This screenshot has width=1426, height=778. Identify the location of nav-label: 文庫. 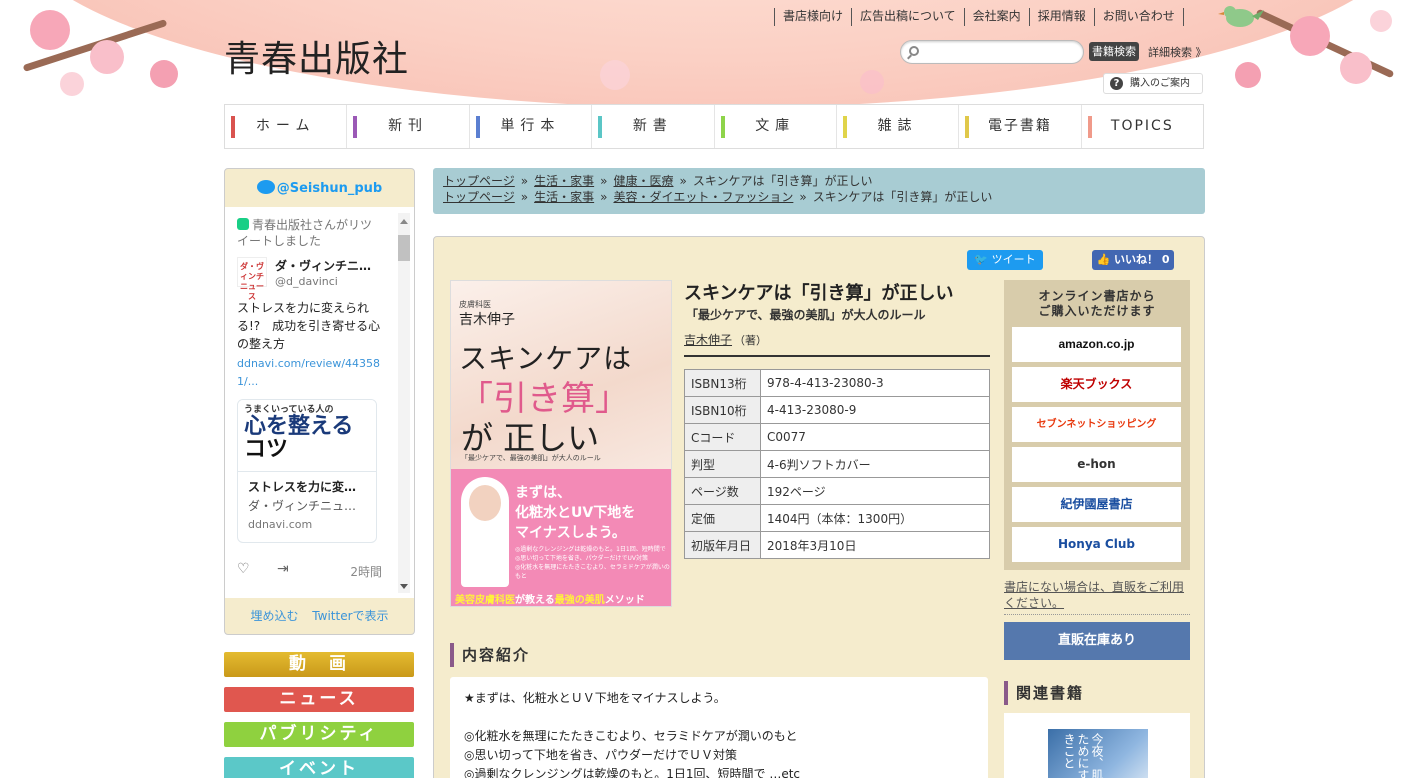
(775, 126).